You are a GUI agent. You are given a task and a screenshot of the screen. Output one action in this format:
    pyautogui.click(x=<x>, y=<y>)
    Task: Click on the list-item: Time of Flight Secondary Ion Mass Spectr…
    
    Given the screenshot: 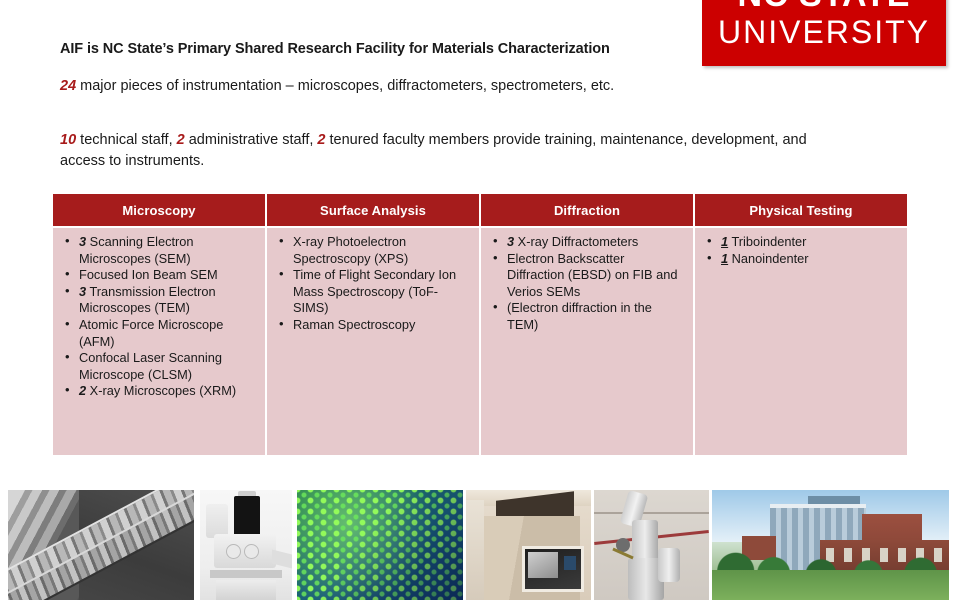 What is the action you would take?
    pyautogui.click(x=374, y=291)
    